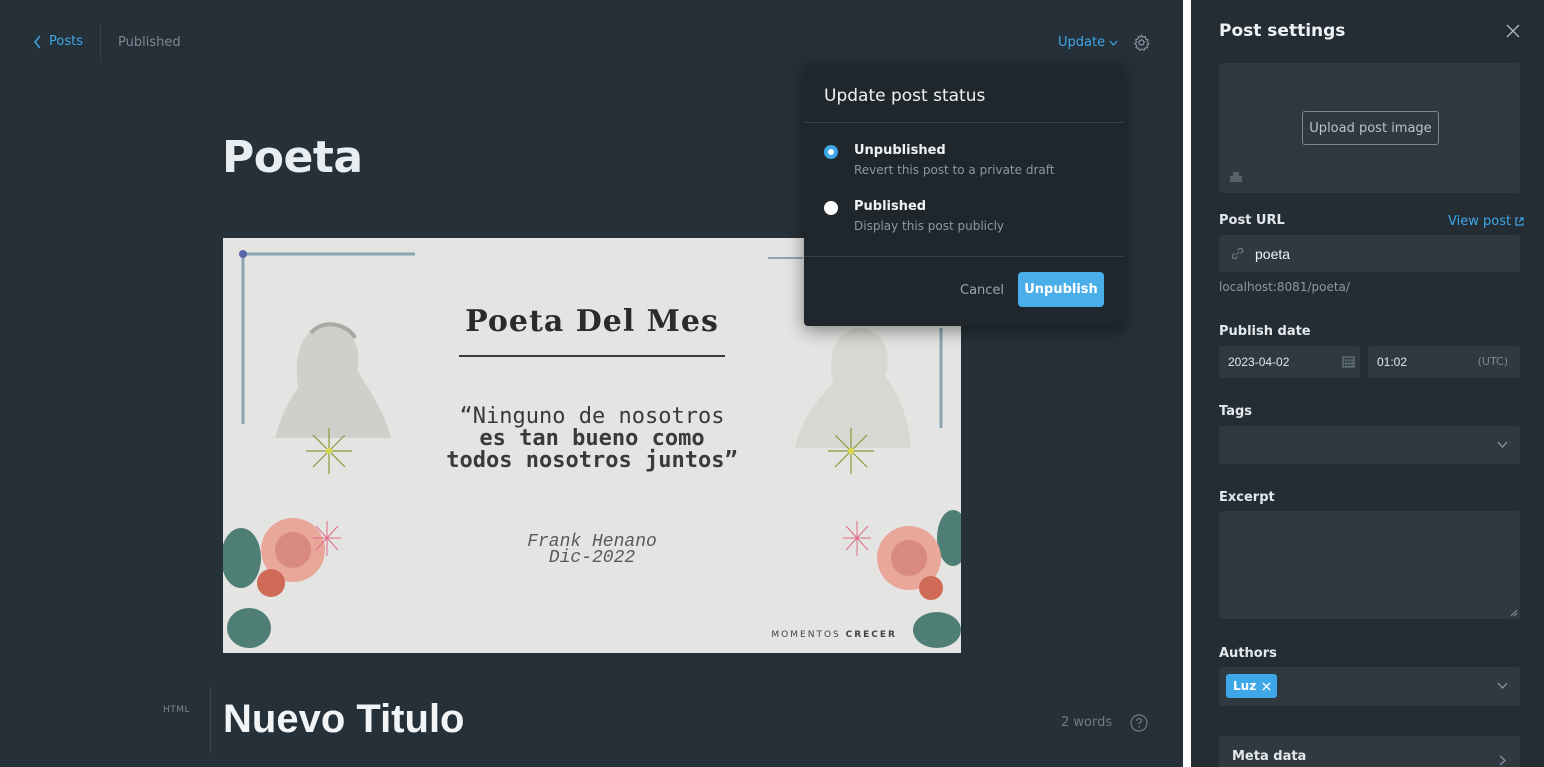 The image size is (1544, 767). Describe the element at coordinates (37, 41) in the screenshot. I see `chevron-left-icon` at that location.